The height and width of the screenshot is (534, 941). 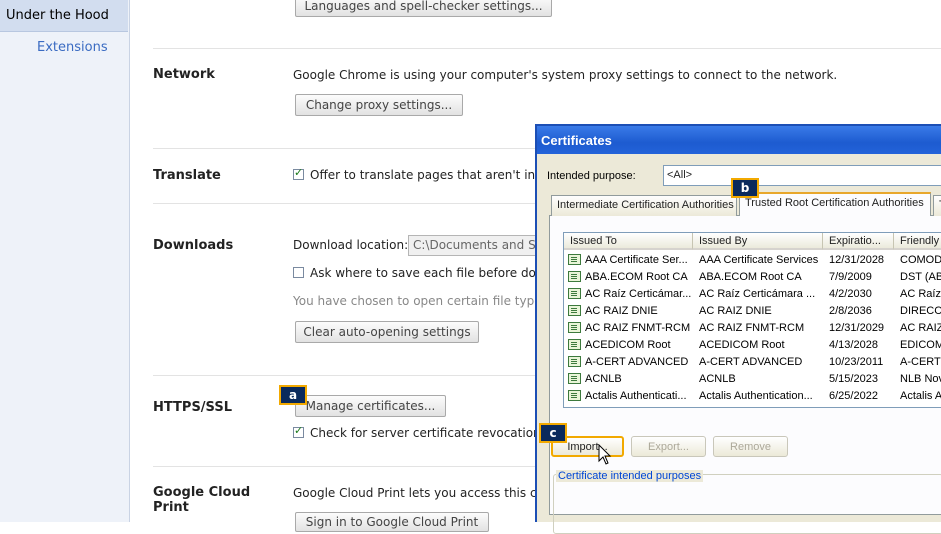 What do you see at coordinates (920, 345) in the screenshot?
I see `cell-friendly-name: EDICOM` at bounding box center [920, 345].